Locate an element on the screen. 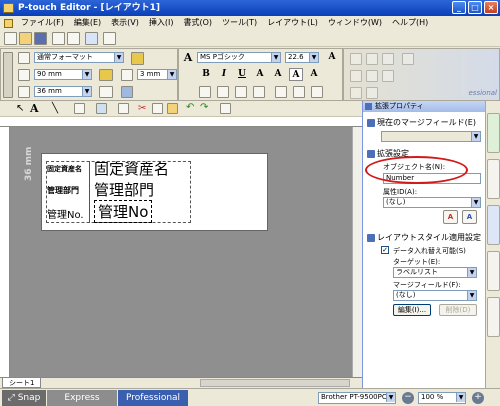 The height and width of the screenshot is (406, 500). auto-length-icon is located at coordinates (106, 75).